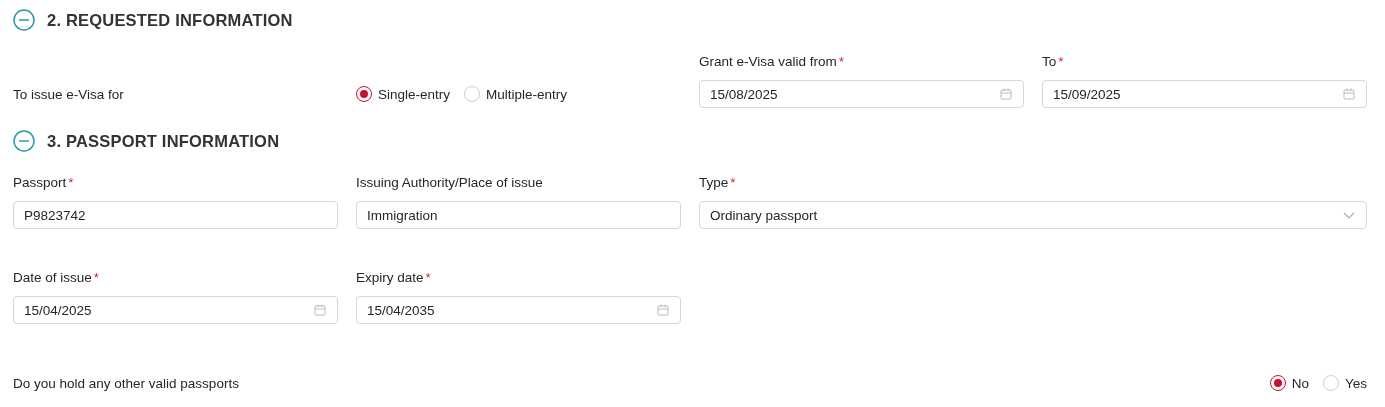  I want to click on radio-option: Multiple-entry, so click(516, 94).